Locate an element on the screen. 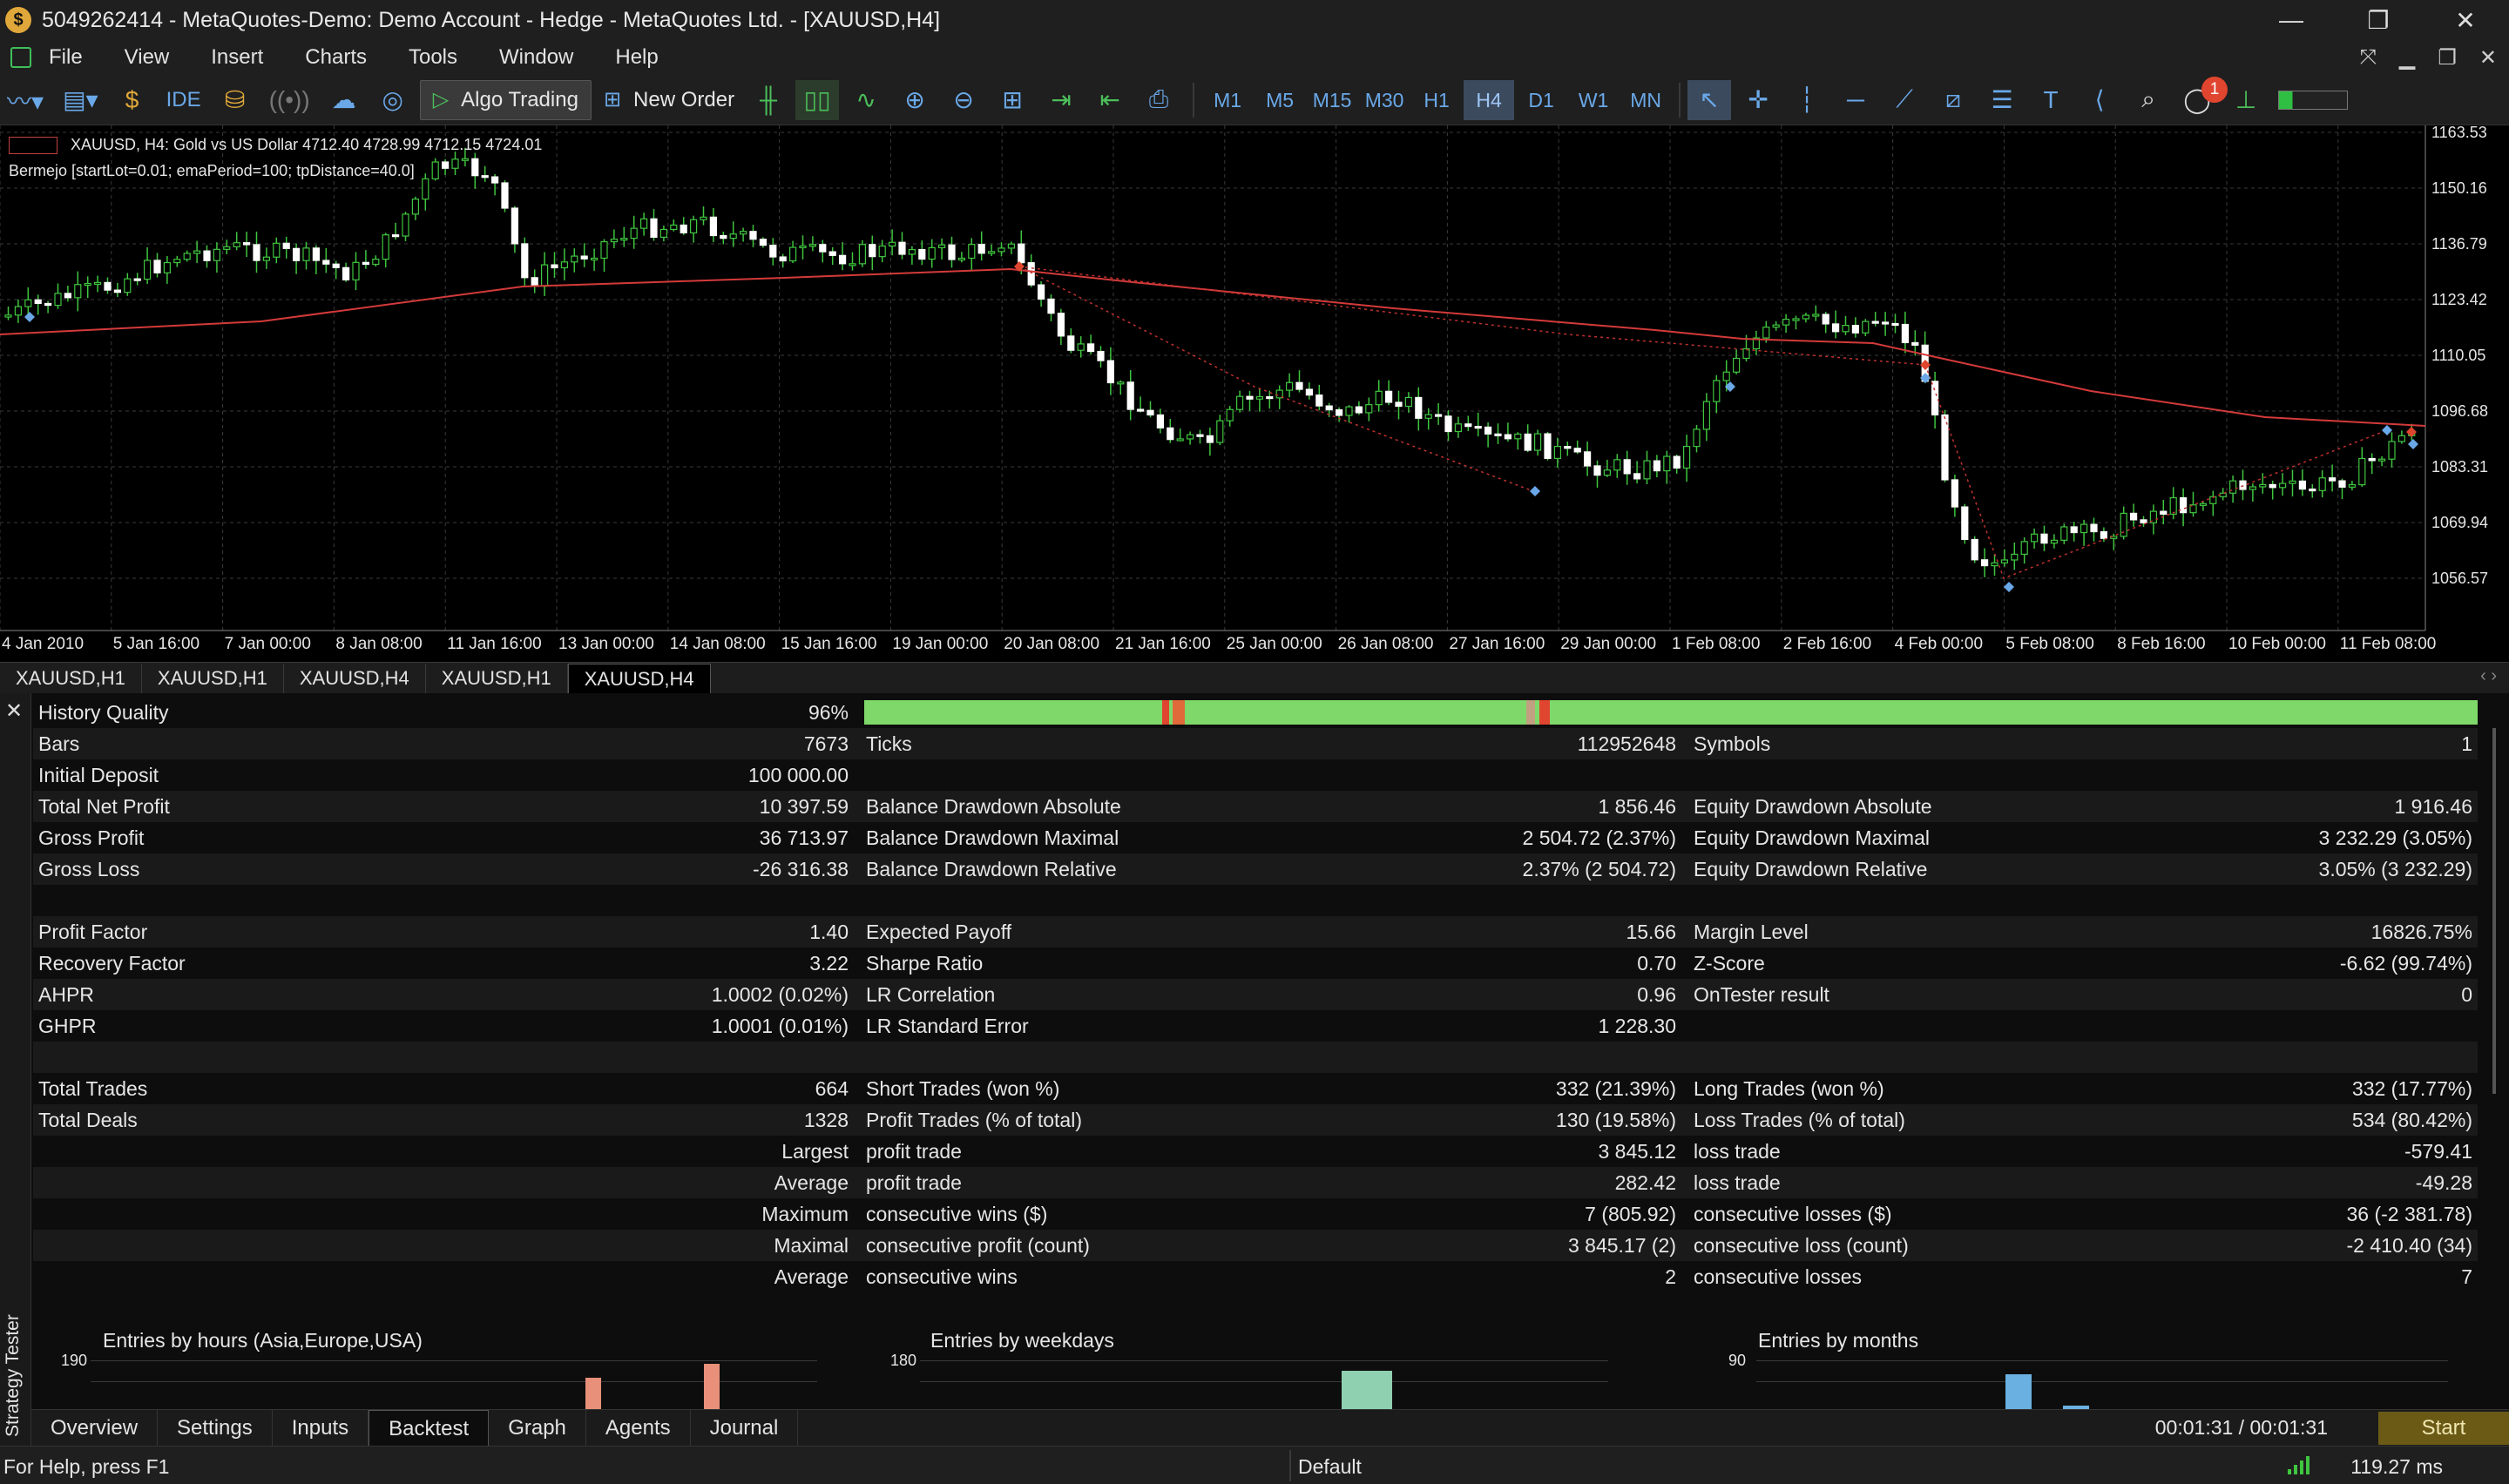 Image resolution: width=2509 pixels, height=1484 pixels. timeframe-h4: H4 is located at coordinates (1489, 99).